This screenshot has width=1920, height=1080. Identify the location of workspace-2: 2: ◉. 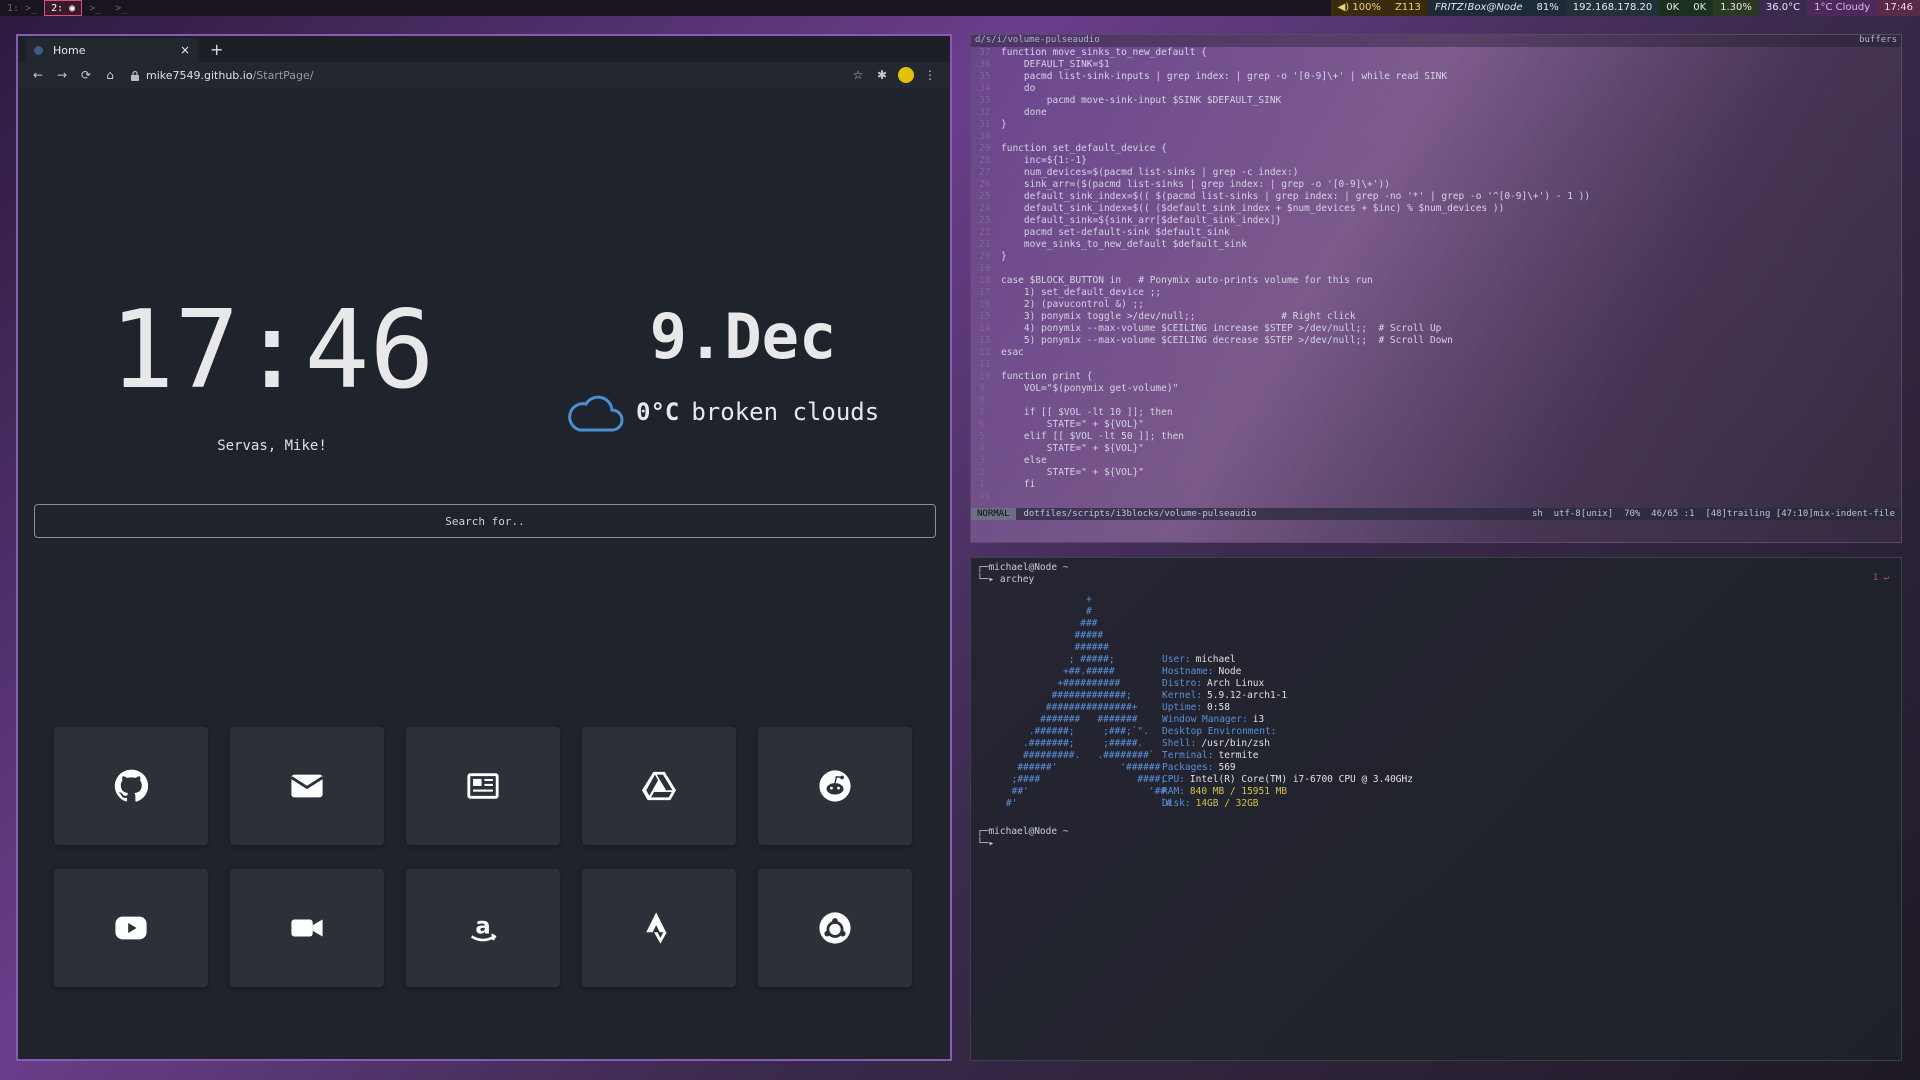
(63, 8).